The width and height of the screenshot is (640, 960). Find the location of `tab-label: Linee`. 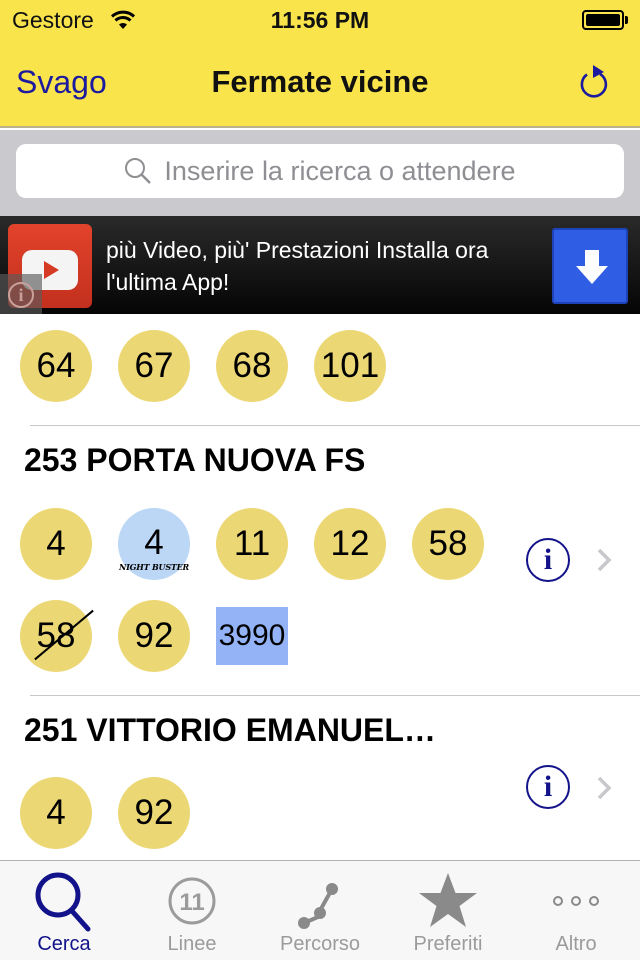

tab-label: Linee is located at coordinates (192, 944).